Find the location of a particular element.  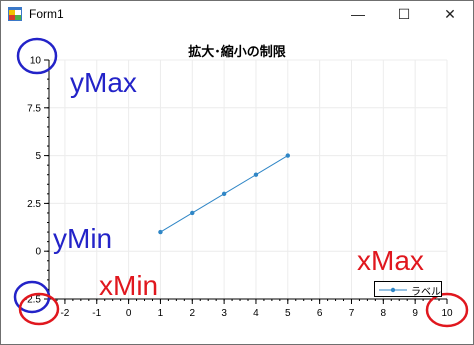

ymin-annotation: yMin is located at coordinates (83, 238).